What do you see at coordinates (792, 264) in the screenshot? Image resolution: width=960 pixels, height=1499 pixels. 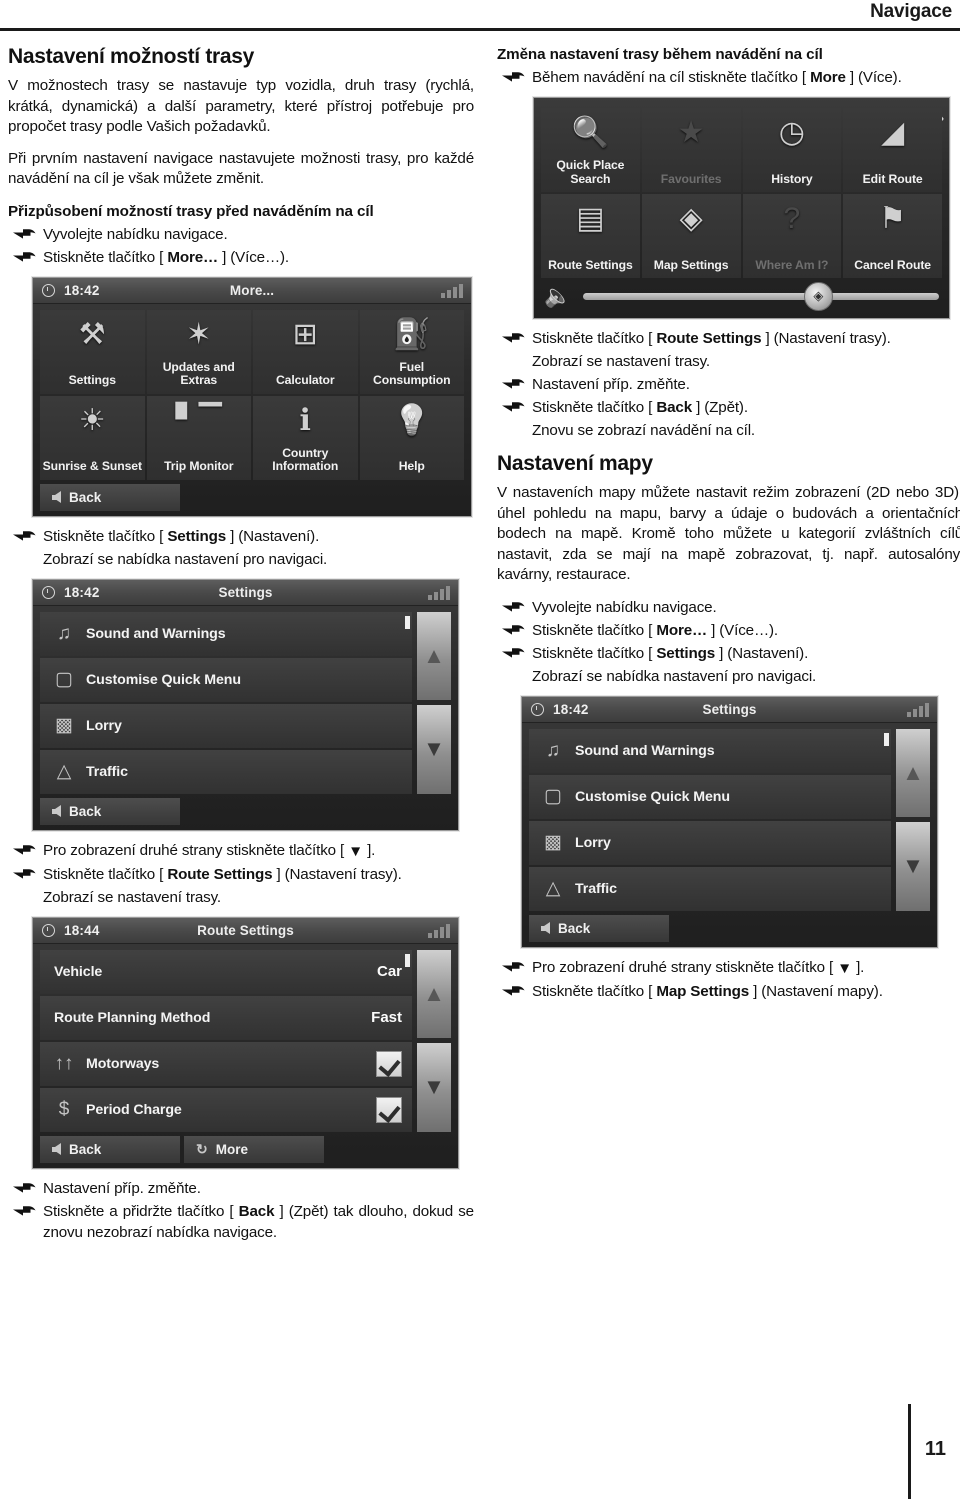 I see `tile-label: Where Am I?` at bounding box center [792, 264].